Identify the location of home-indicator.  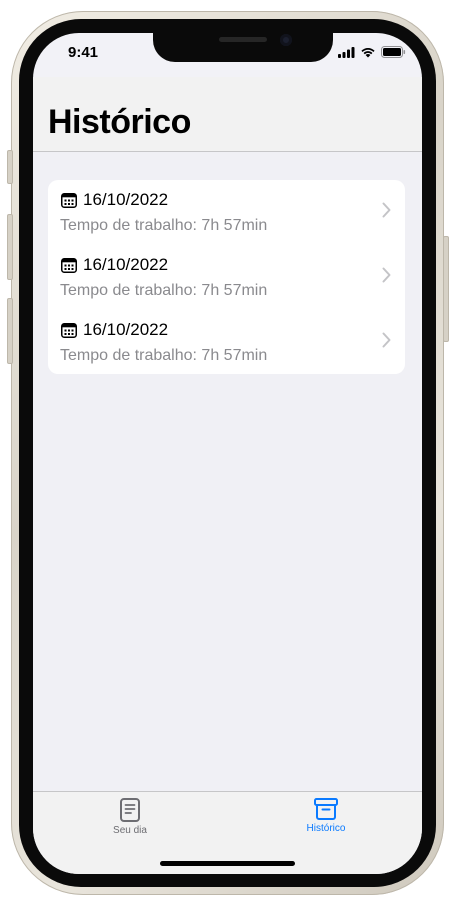
(227, 863).